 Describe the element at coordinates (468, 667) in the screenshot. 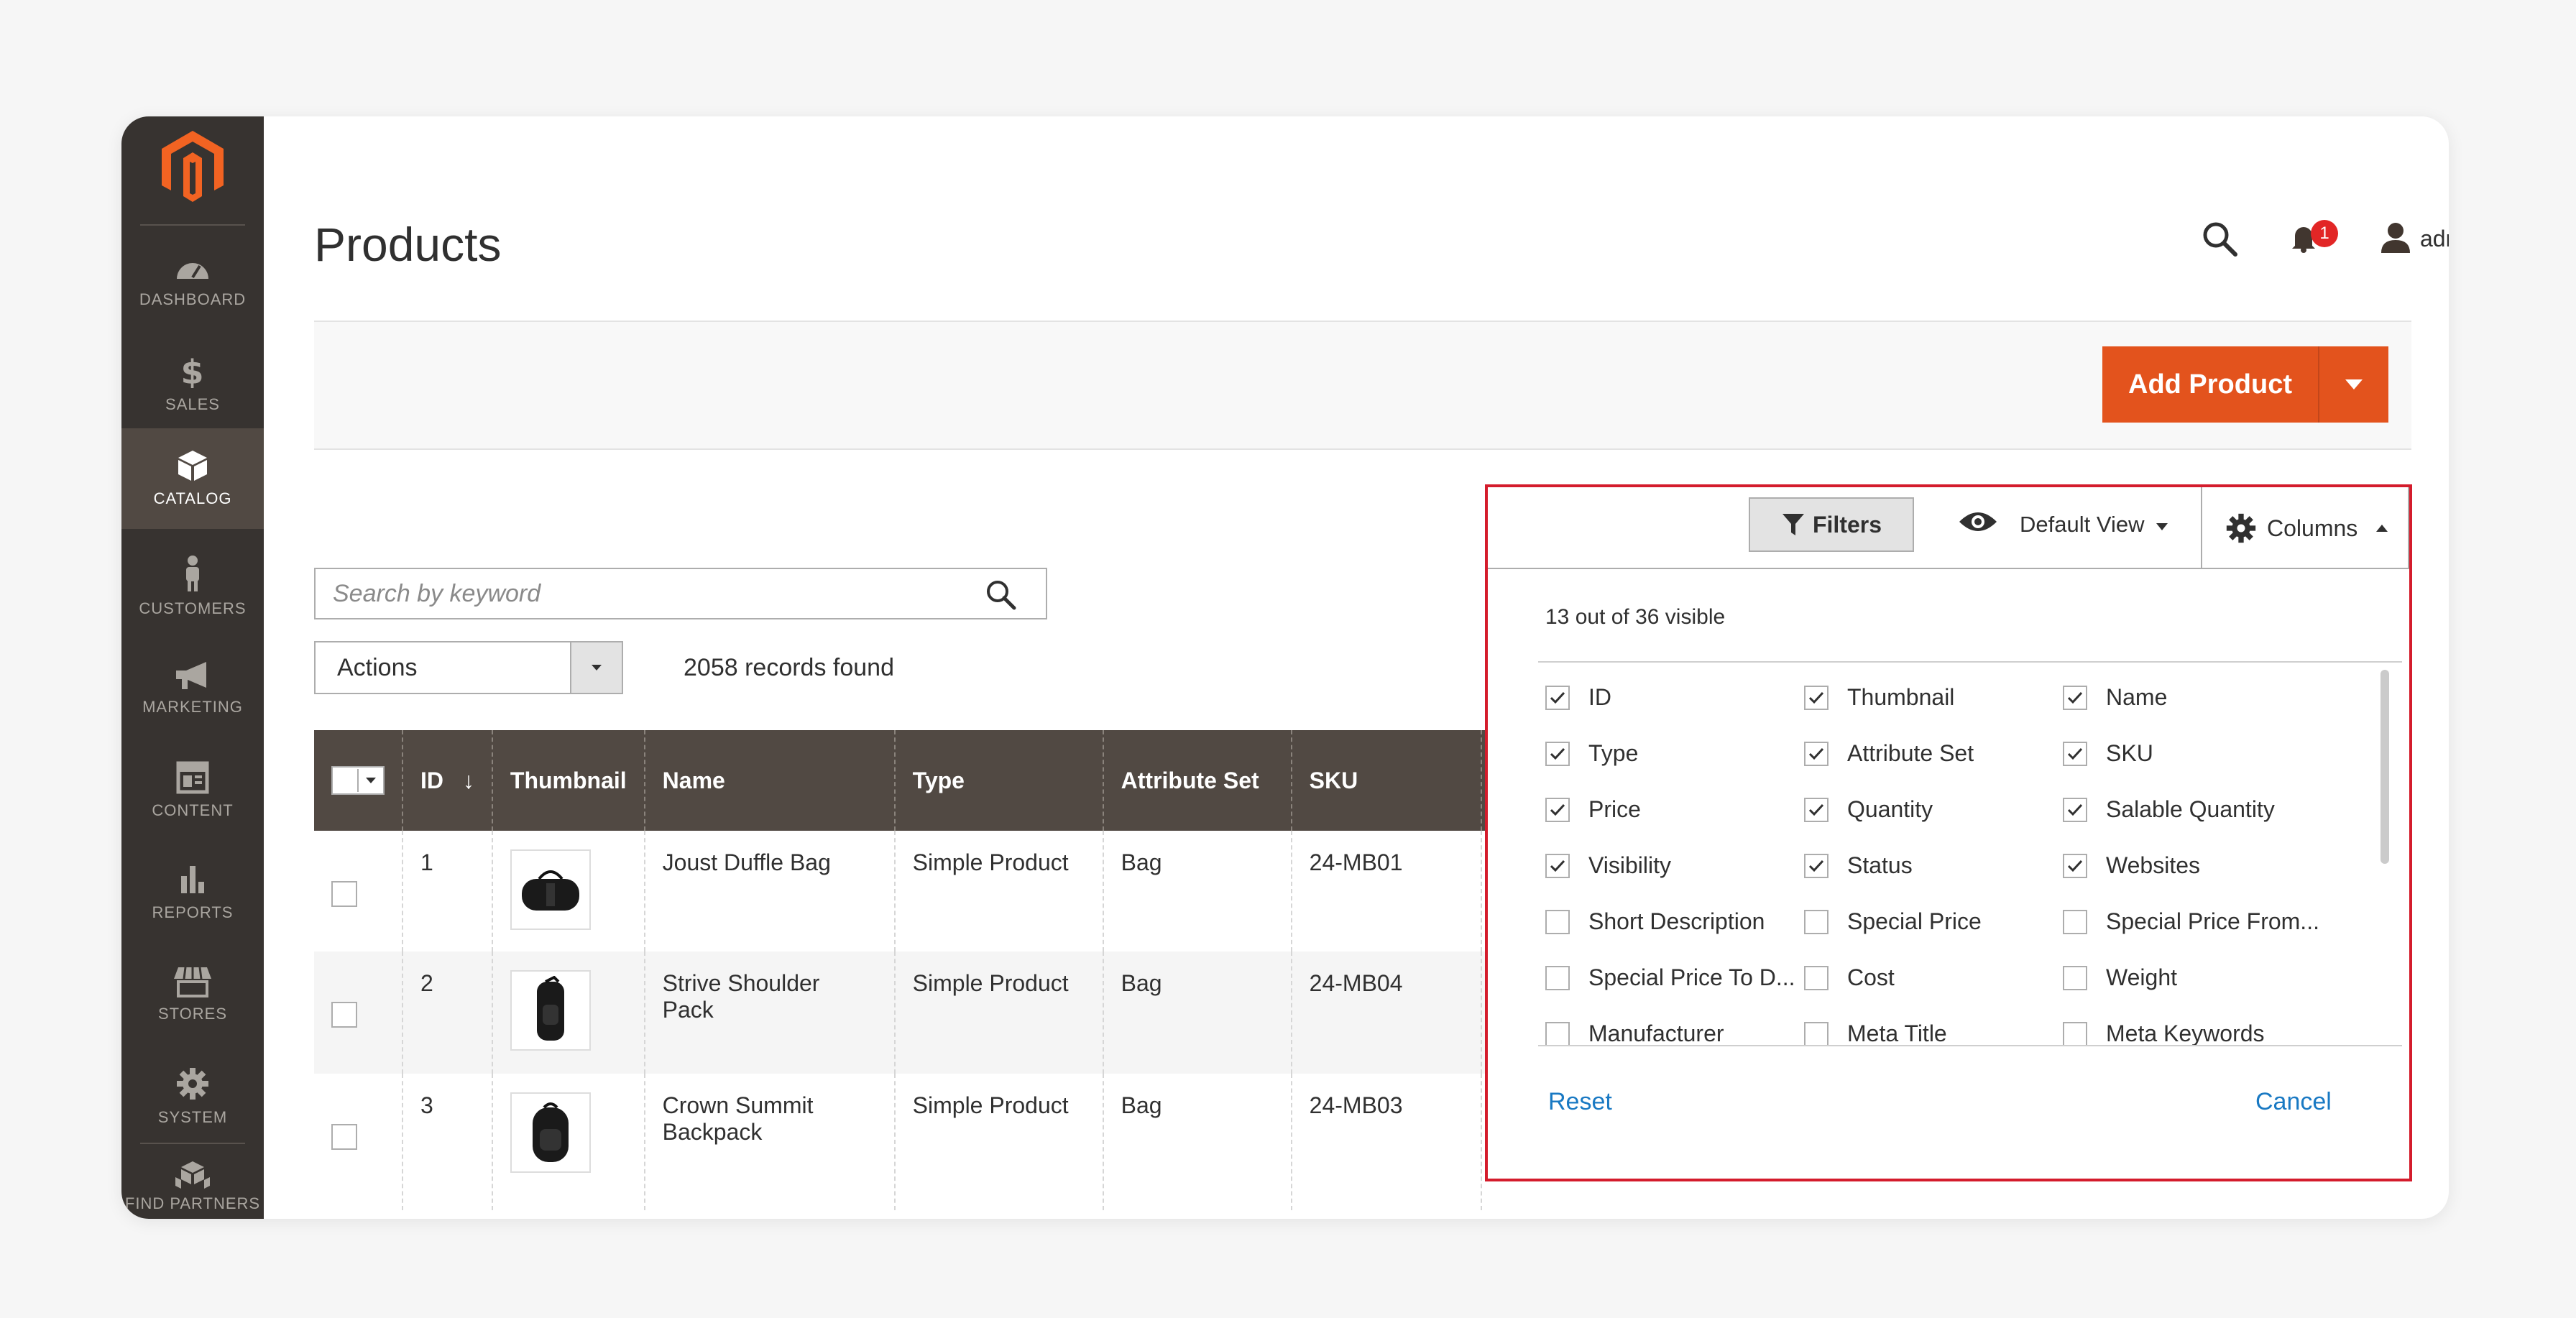

I see `mass-actions-select: Actions` at that location.